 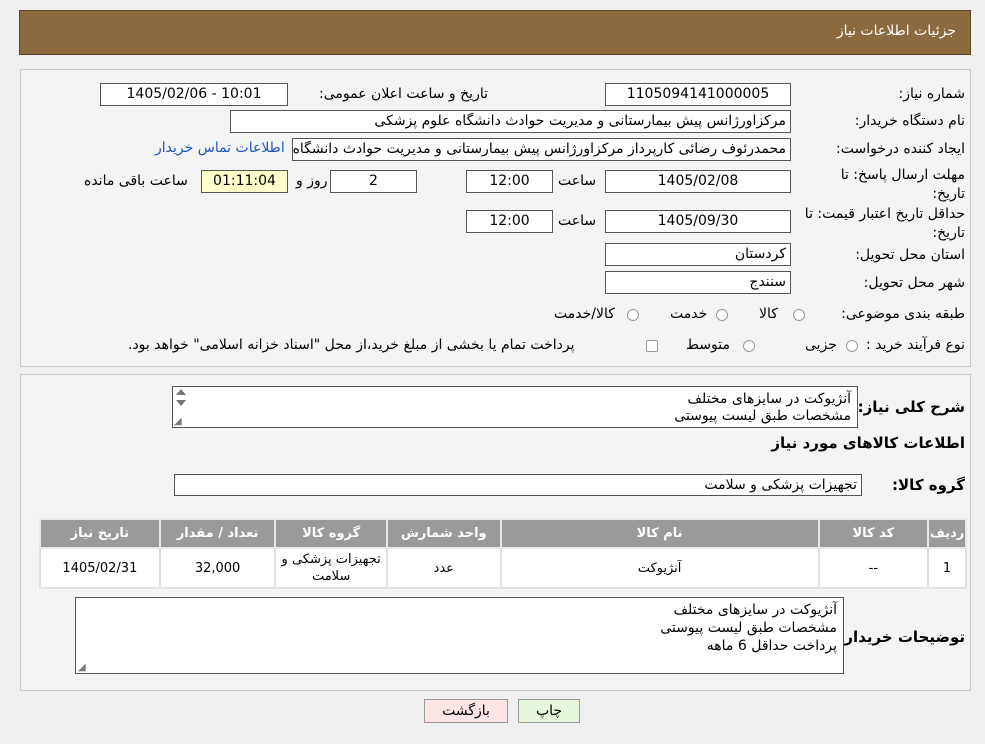 What do you see at coordinates (443, 533) in the screenshot?
I see `col-unit: واحد شمارش` at bounding box center [443, 533].